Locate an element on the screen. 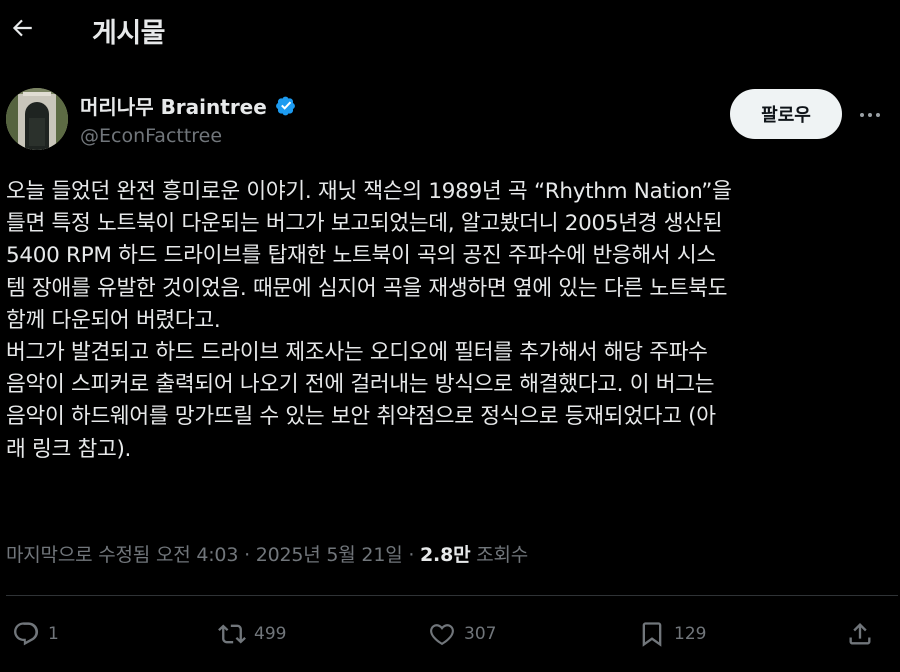  more-dots-icon is located at coordinates (870, 115).